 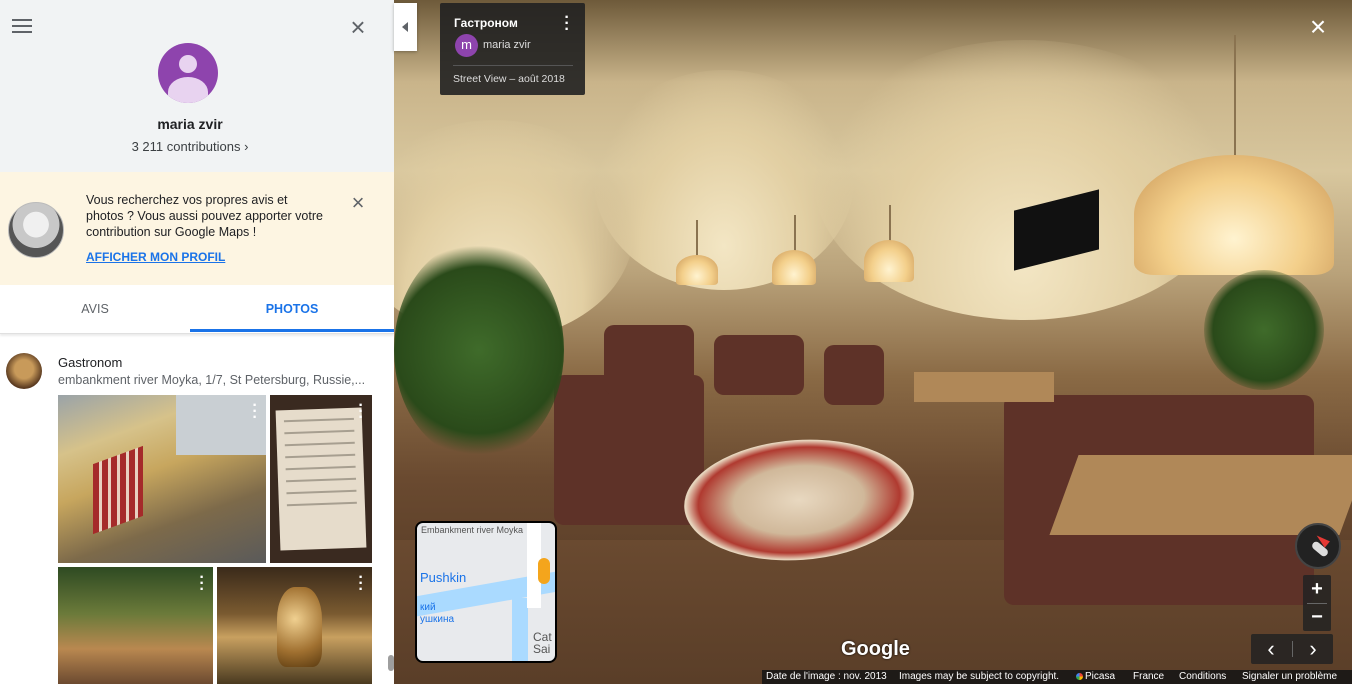 What do you see at coordinates (358, 27) in the screenshot?
I see `panel-close-icon: ×` at bounding box center [358, 27].